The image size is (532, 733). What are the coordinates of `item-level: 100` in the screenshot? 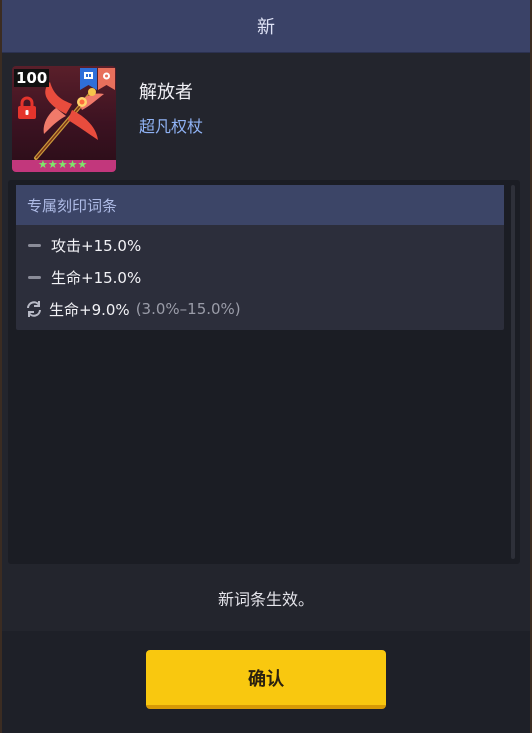 It's located at (32, 78).